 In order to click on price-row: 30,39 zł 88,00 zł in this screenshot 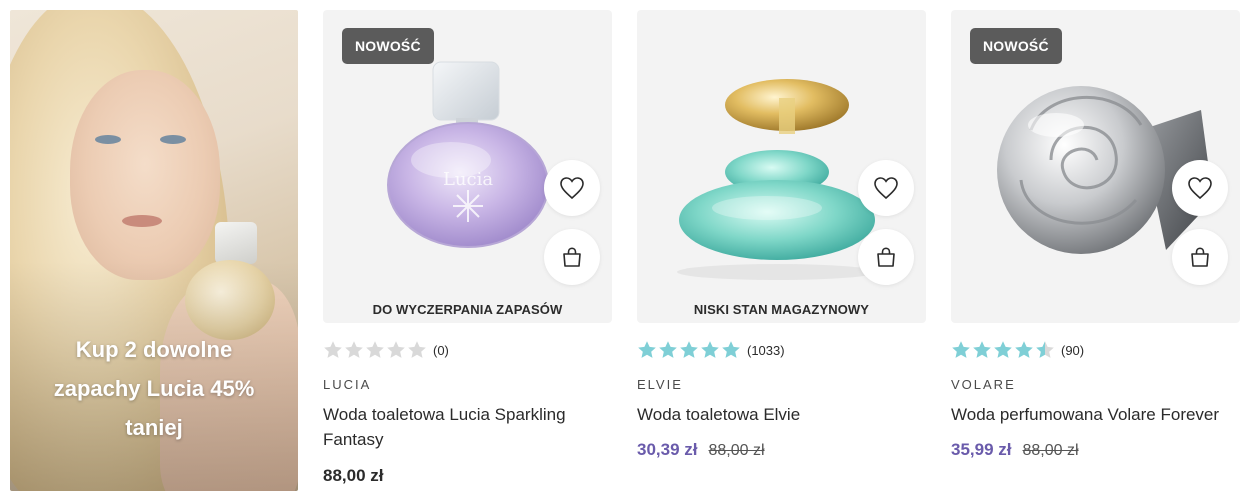, I will do `click(701, 450)`.